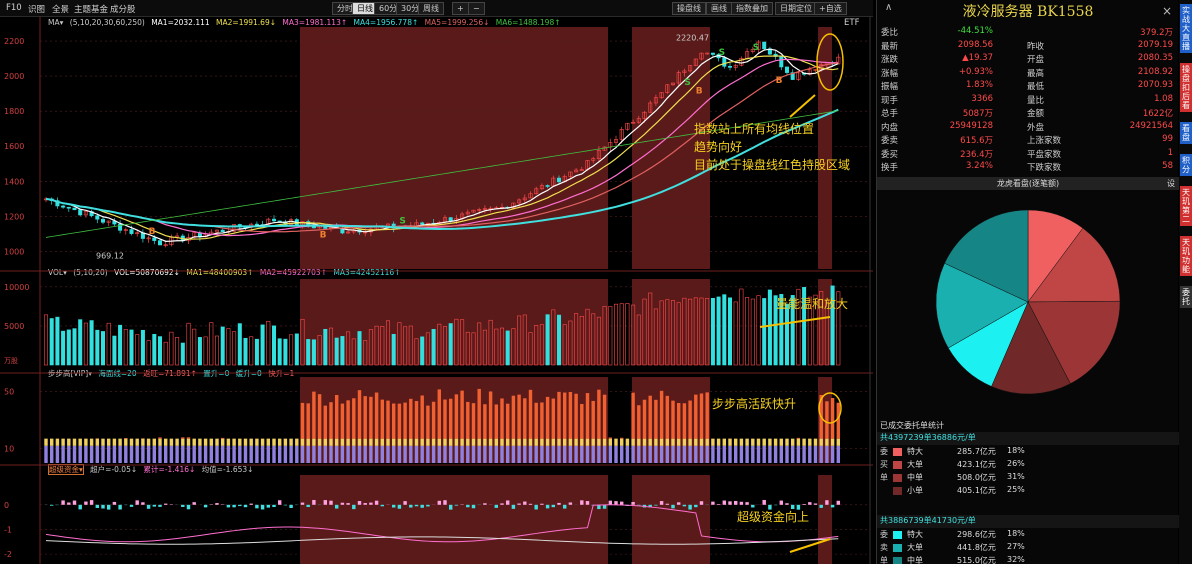 Image resolution: width=1192 pixels, height=564 pixels. I want to click on zoom-out-button: −, so click(476, 8).